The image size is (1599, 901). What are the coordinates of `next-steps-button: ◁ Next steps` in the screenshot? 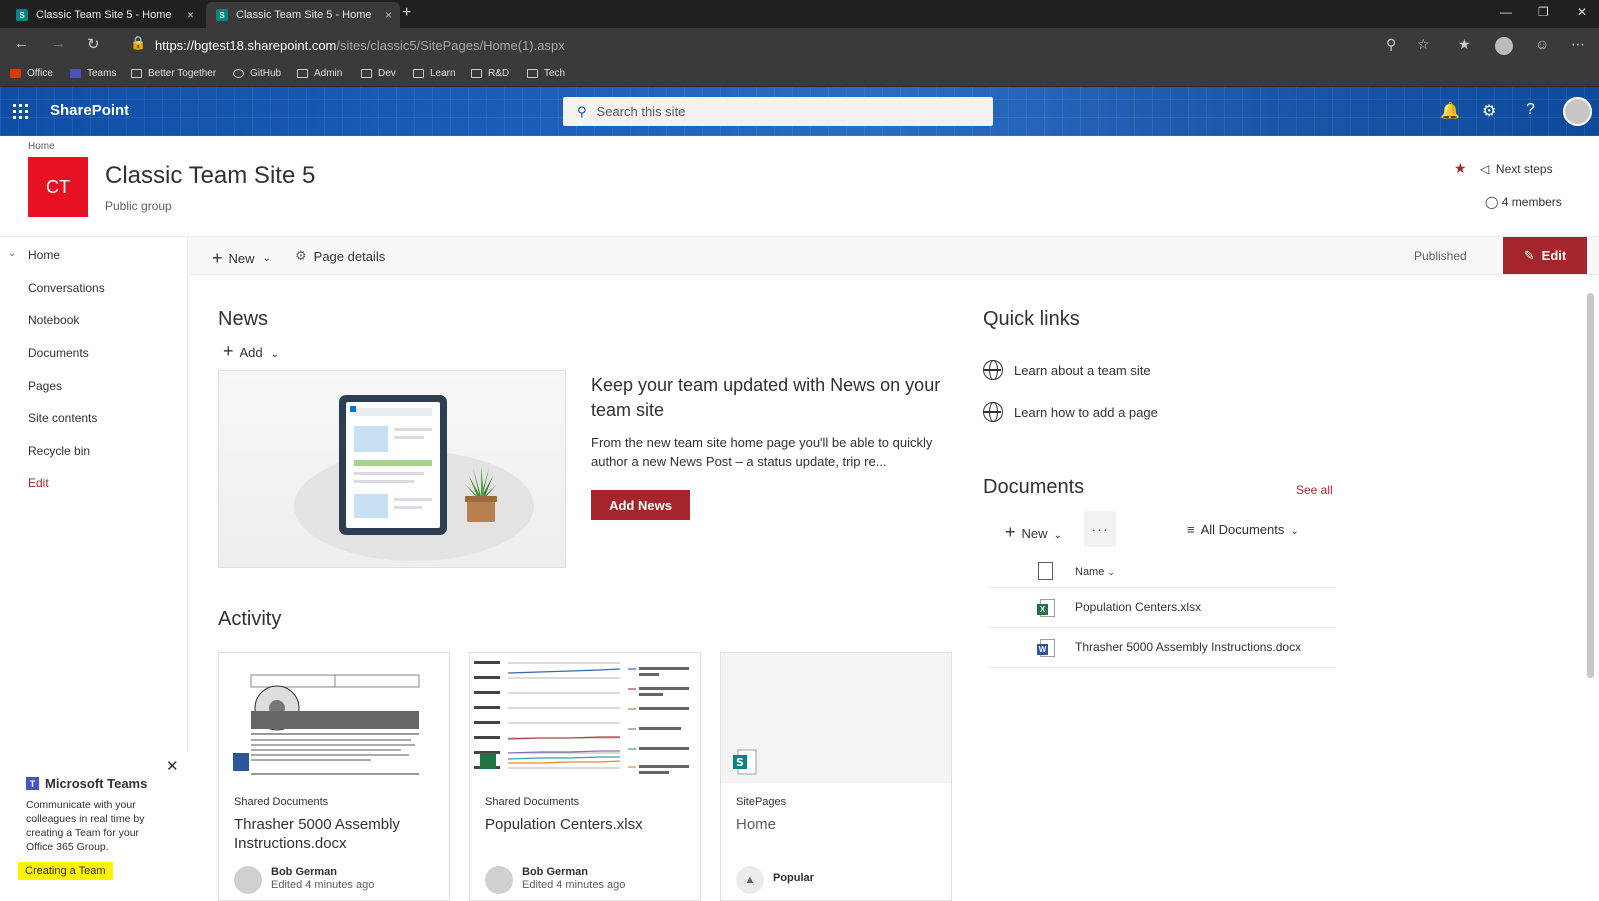 It's located at (1516, 169).